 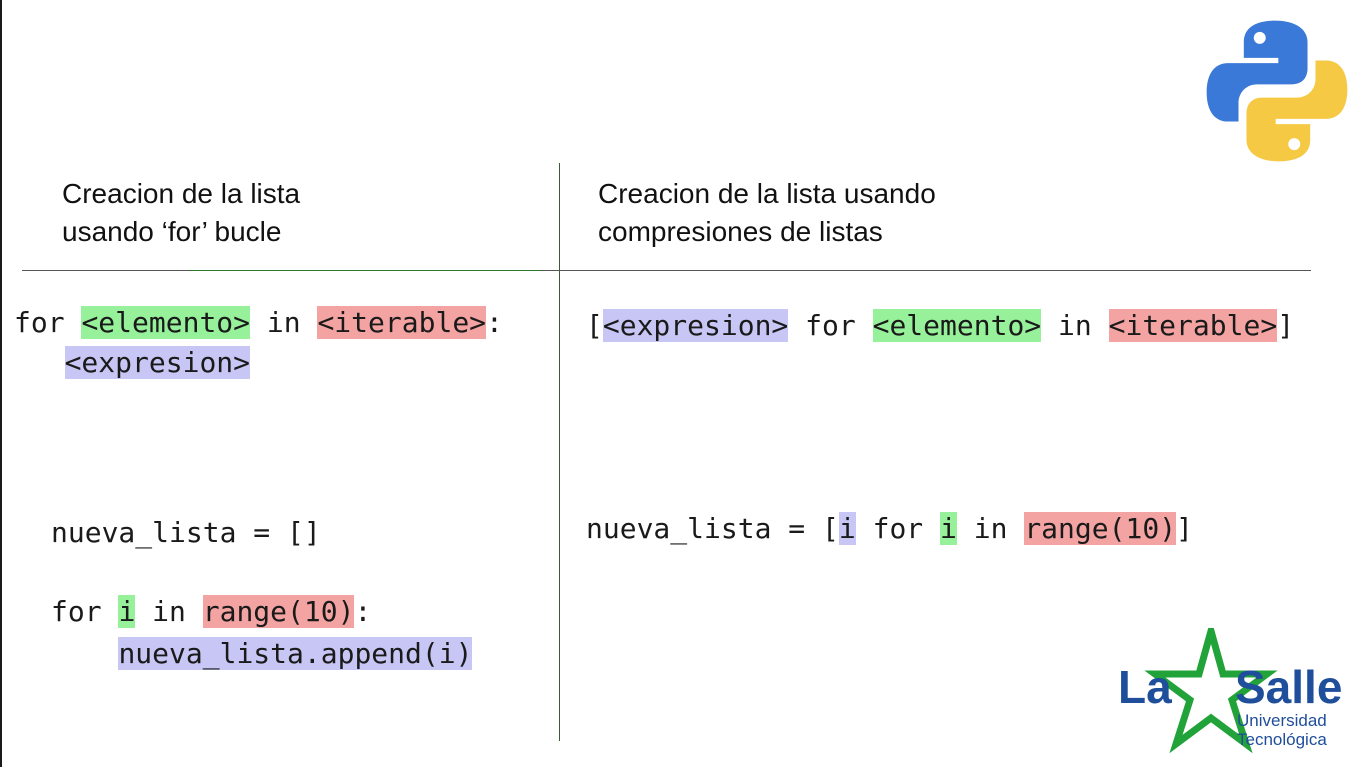 What do you see at coordinates (847, 528) in the screenshot?
I see `expression-variable: i` at bounding box center [847, 528].